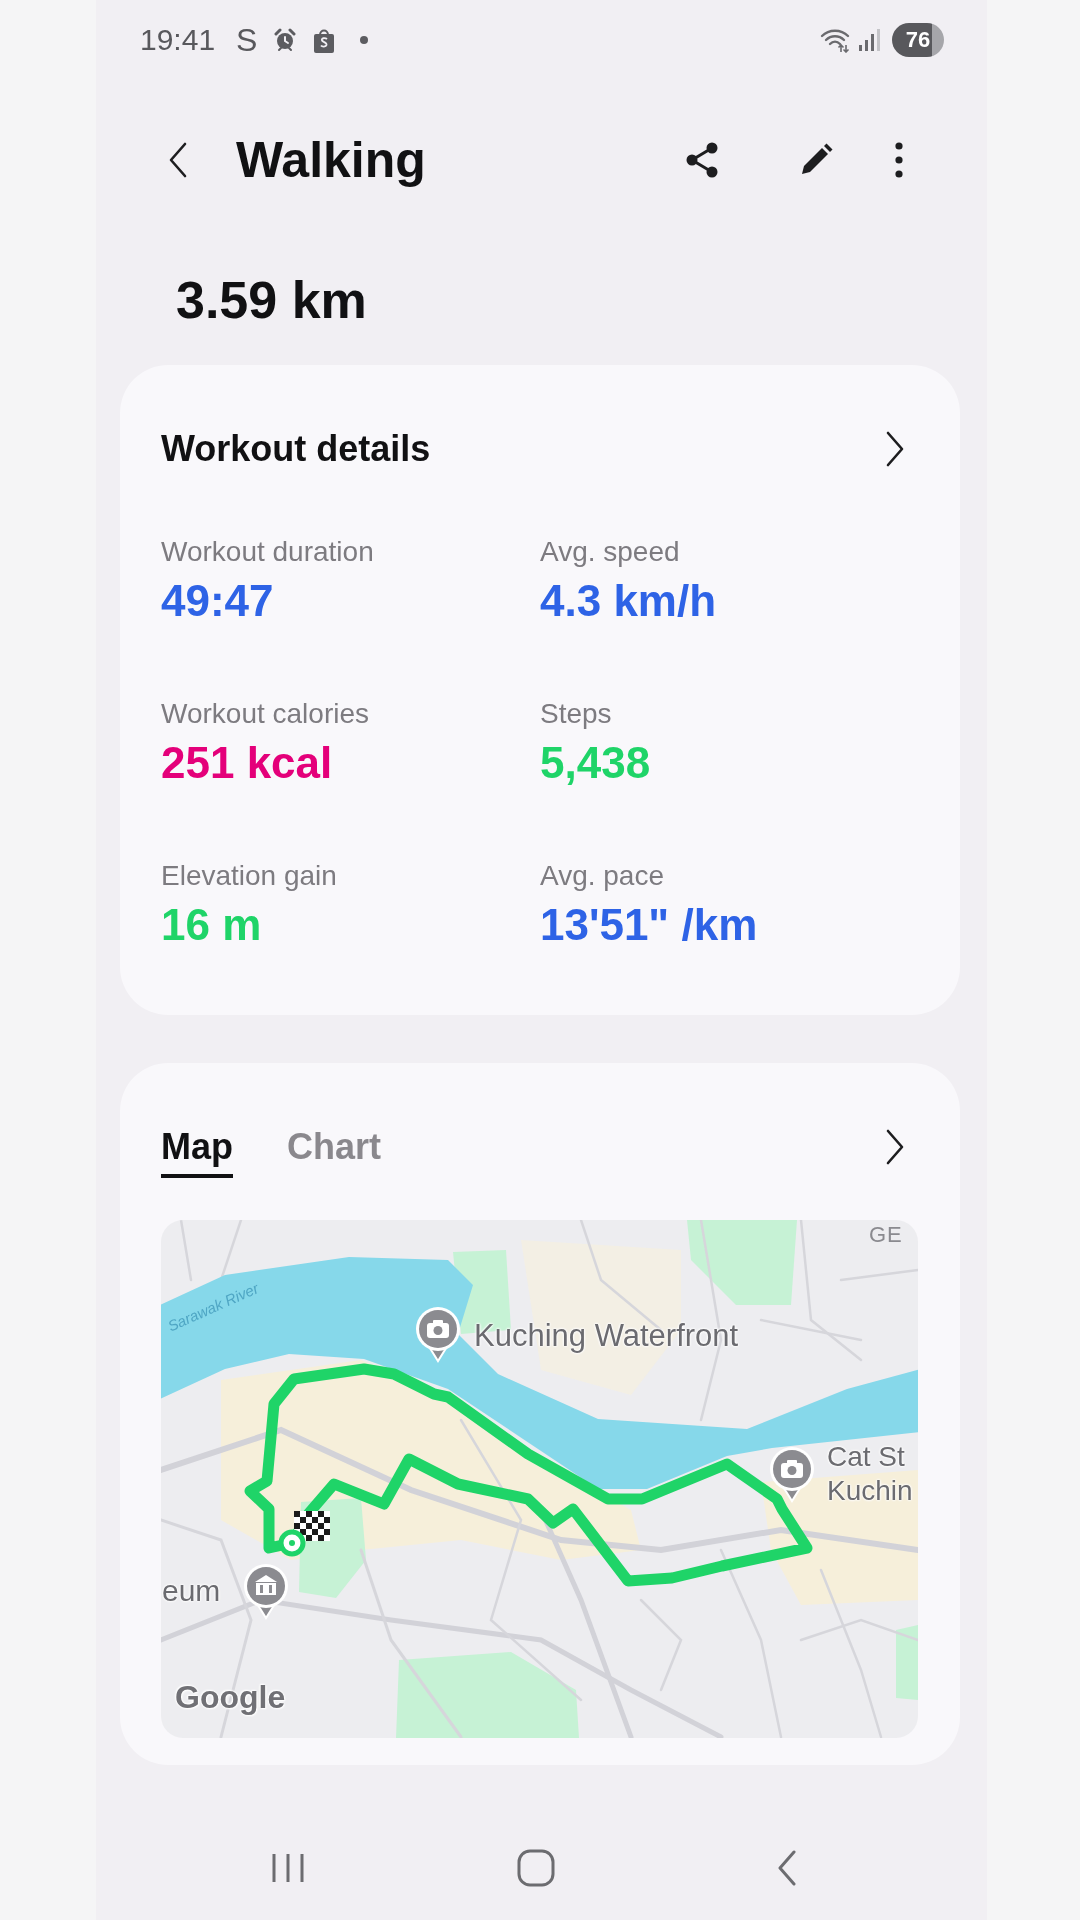 This screenshot has width=1080, height=1920. Describe the element at coordinates (217, 601) in the screenshot. I see `metric-value: 49:47` at that location.